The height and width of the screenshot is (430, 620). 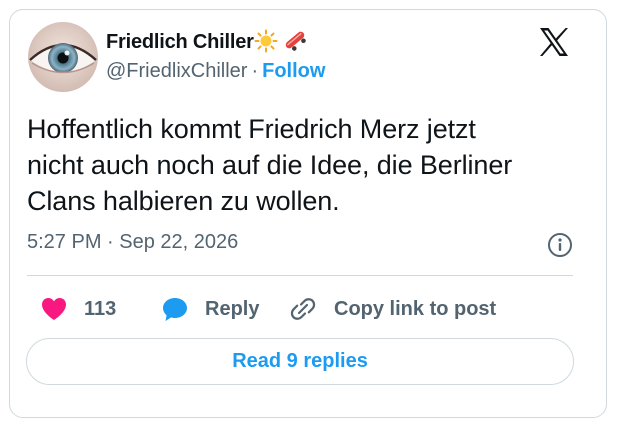 What do you see at coordinates (78, 309) in the screenshot?
I see `like-button: 113` at bounding box center [78, 309].